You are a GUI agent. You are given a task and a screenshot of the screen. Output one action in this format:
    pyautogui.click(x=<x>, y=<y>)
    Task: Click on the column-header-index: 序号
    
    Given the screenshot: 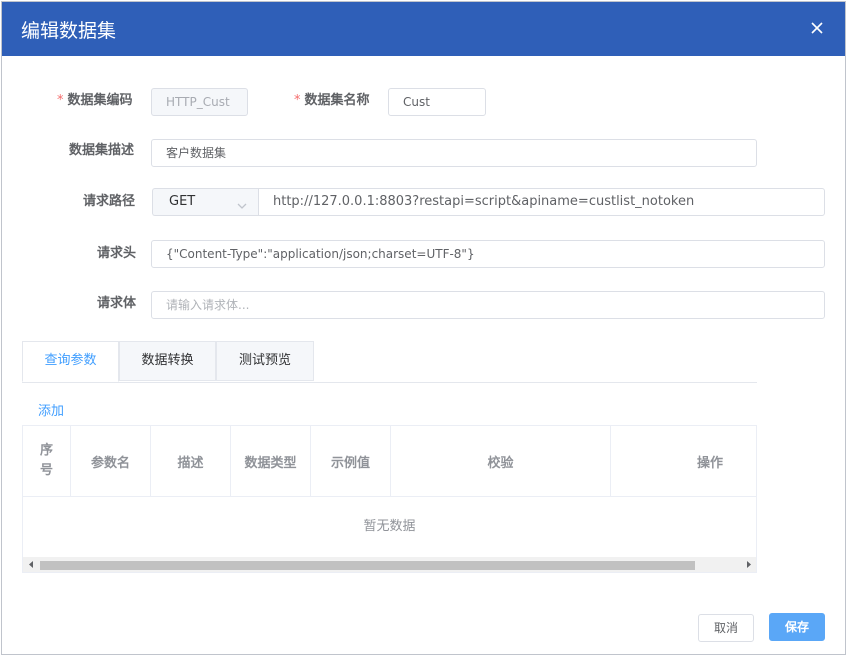 What is the action you would take?
    pyautogui.click(x=47, y=461)
    